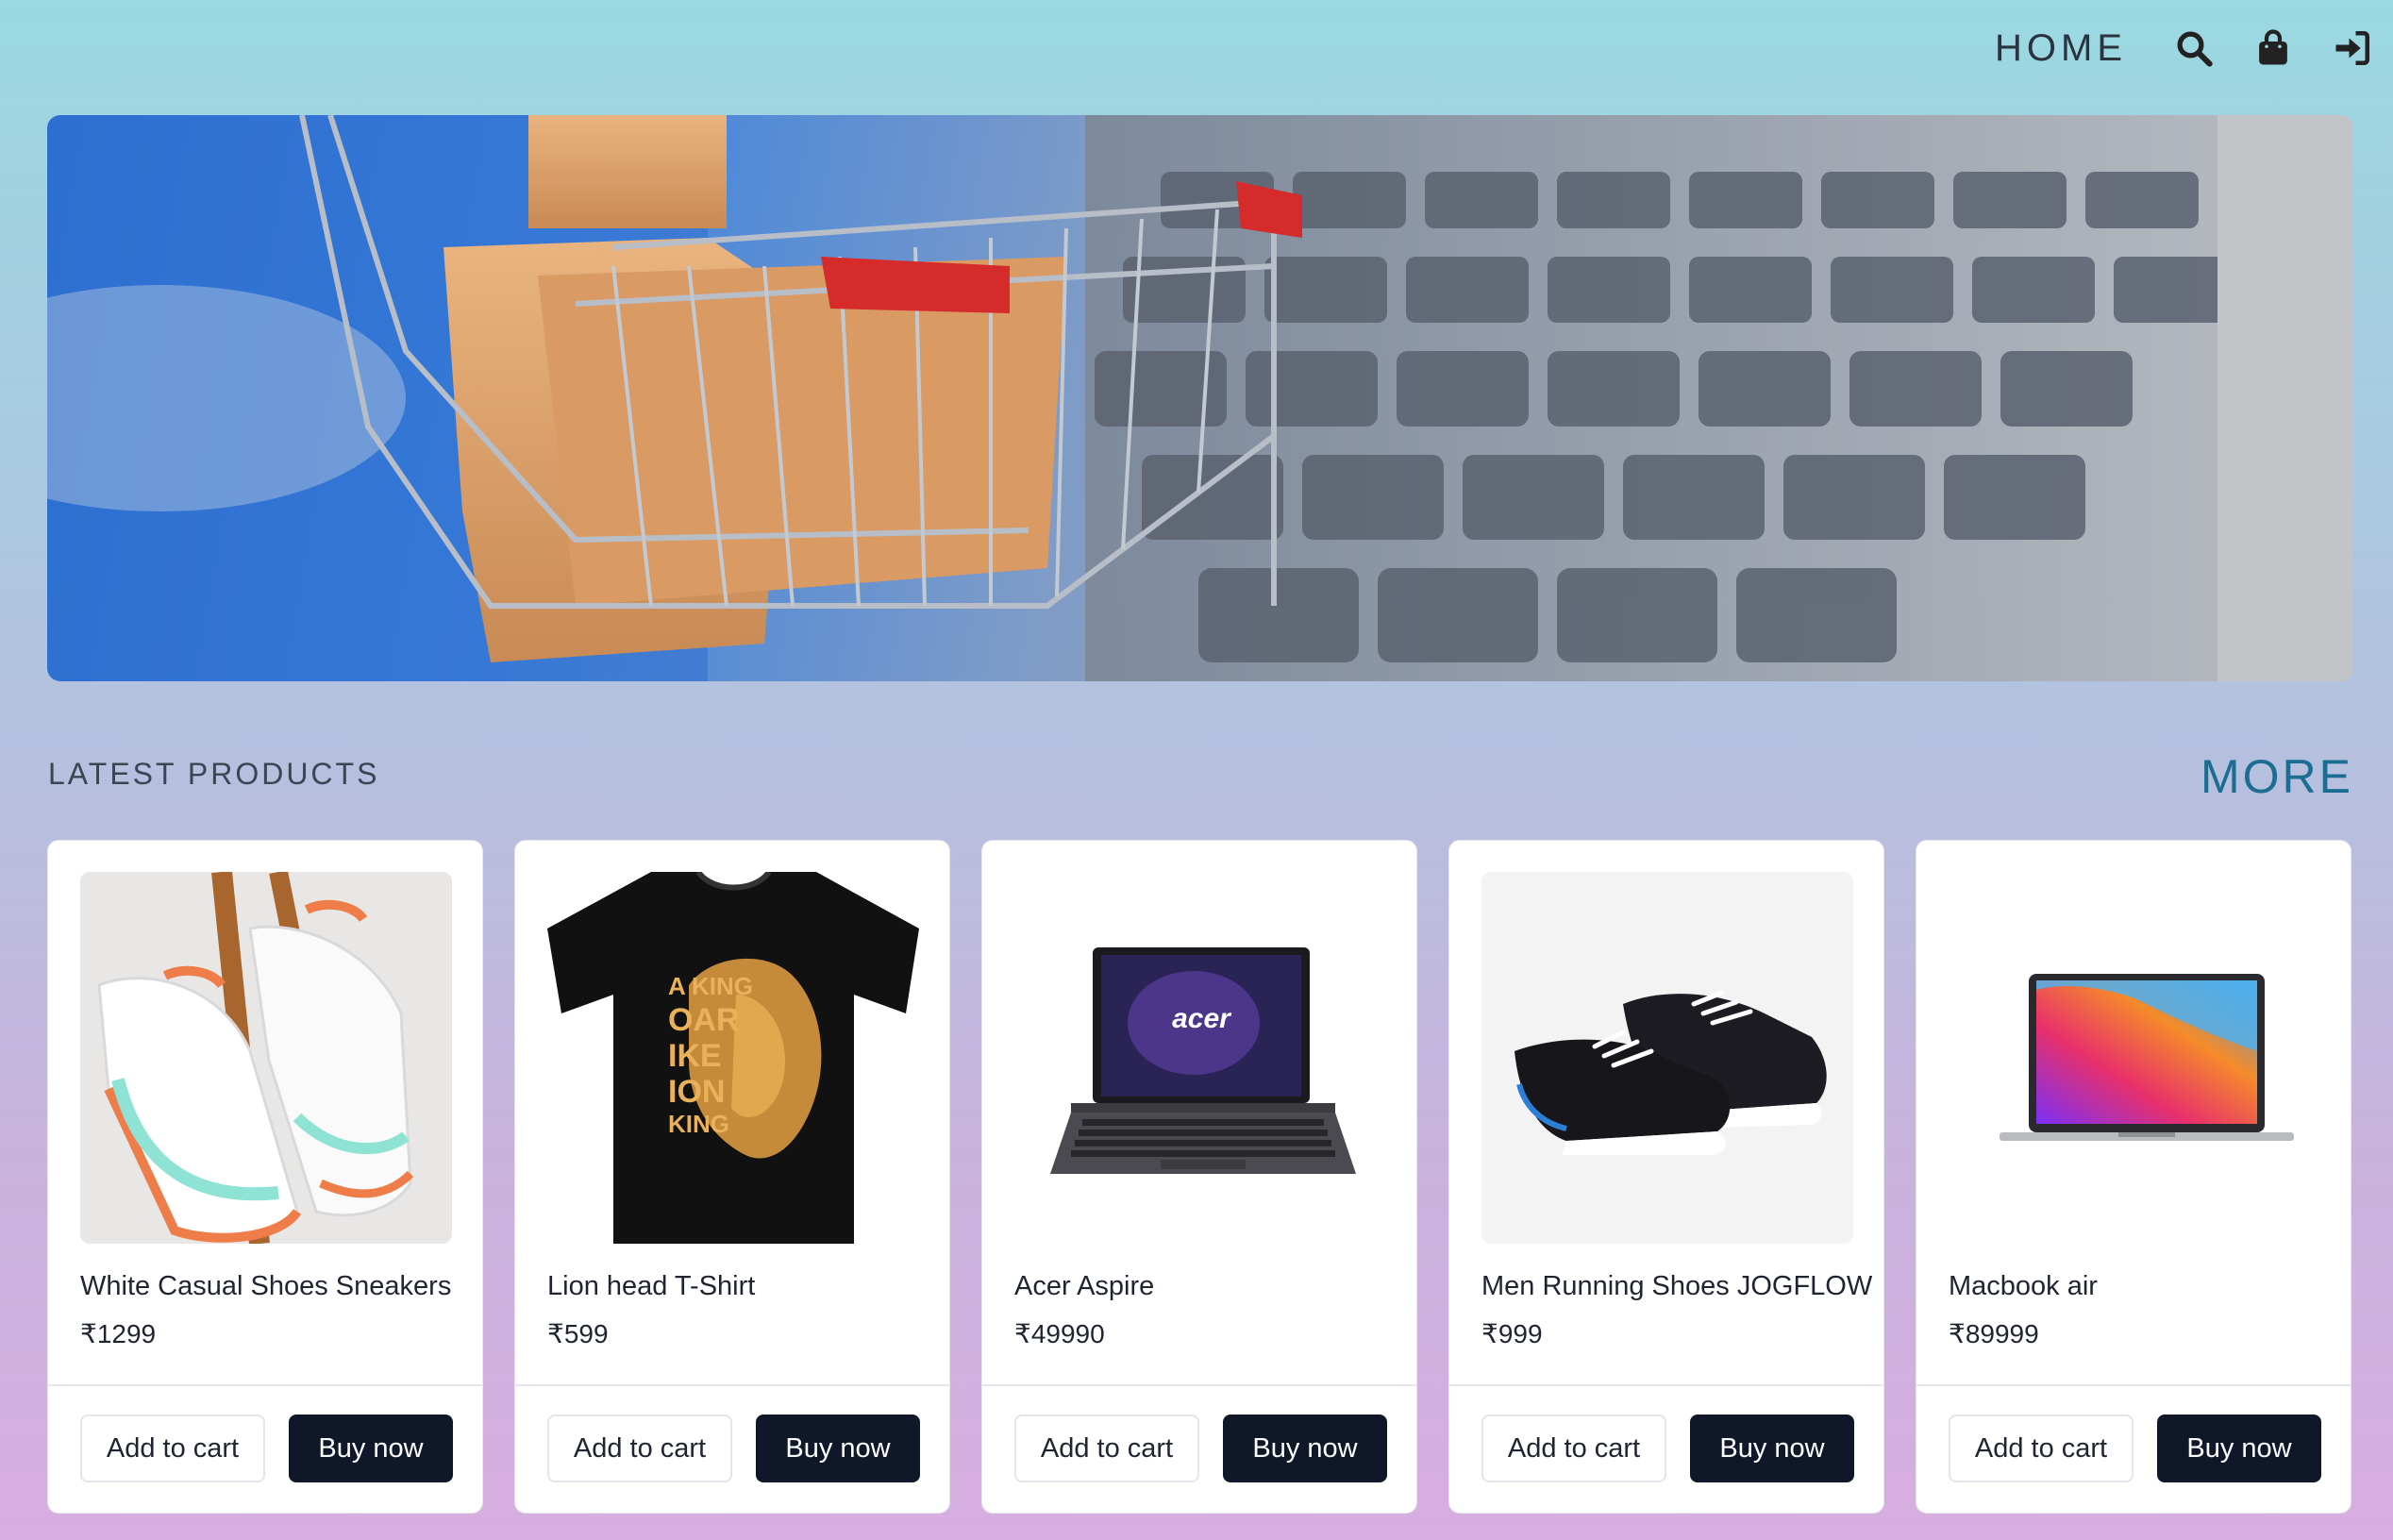 This screenshot has width=2393, height=1540. Describe the element at coordinates (2061, 48) in the screenshot. I see `nav-home-link: HOME` at that location.